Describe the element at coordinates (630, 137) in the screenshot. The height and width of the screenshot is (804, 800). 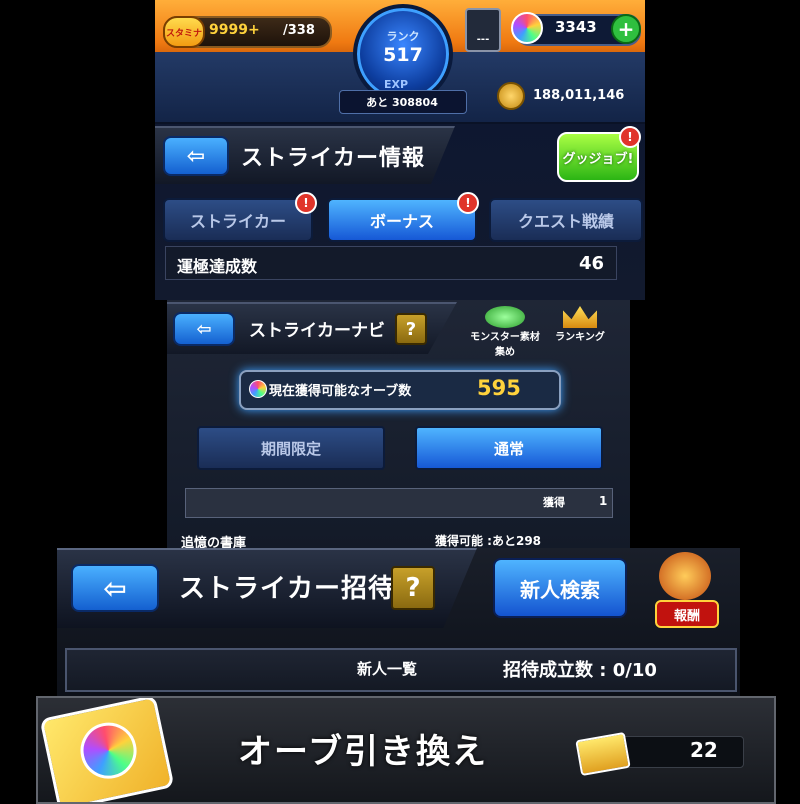
I see `goodjob-alert-icon: !` at that location.